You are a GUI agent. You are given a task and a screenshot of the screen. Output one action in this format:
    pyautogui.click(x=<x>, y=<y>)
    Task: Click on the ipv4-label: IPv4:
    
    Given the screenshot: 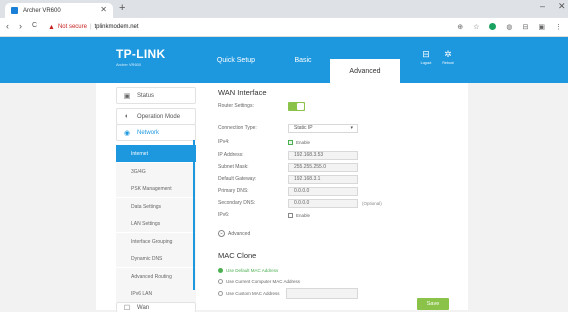 What is the action you would take?
    pyautogui.click(x=224, y=142)
    